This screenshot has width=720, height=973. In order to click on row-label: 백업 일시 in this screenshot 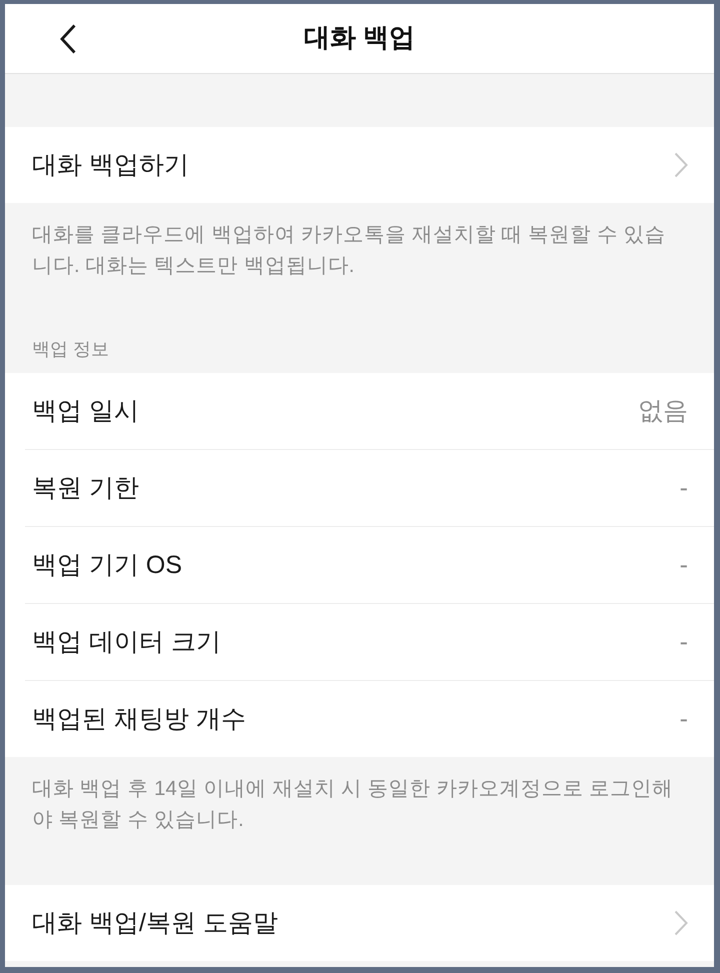, I will do `click(85, 411)`.